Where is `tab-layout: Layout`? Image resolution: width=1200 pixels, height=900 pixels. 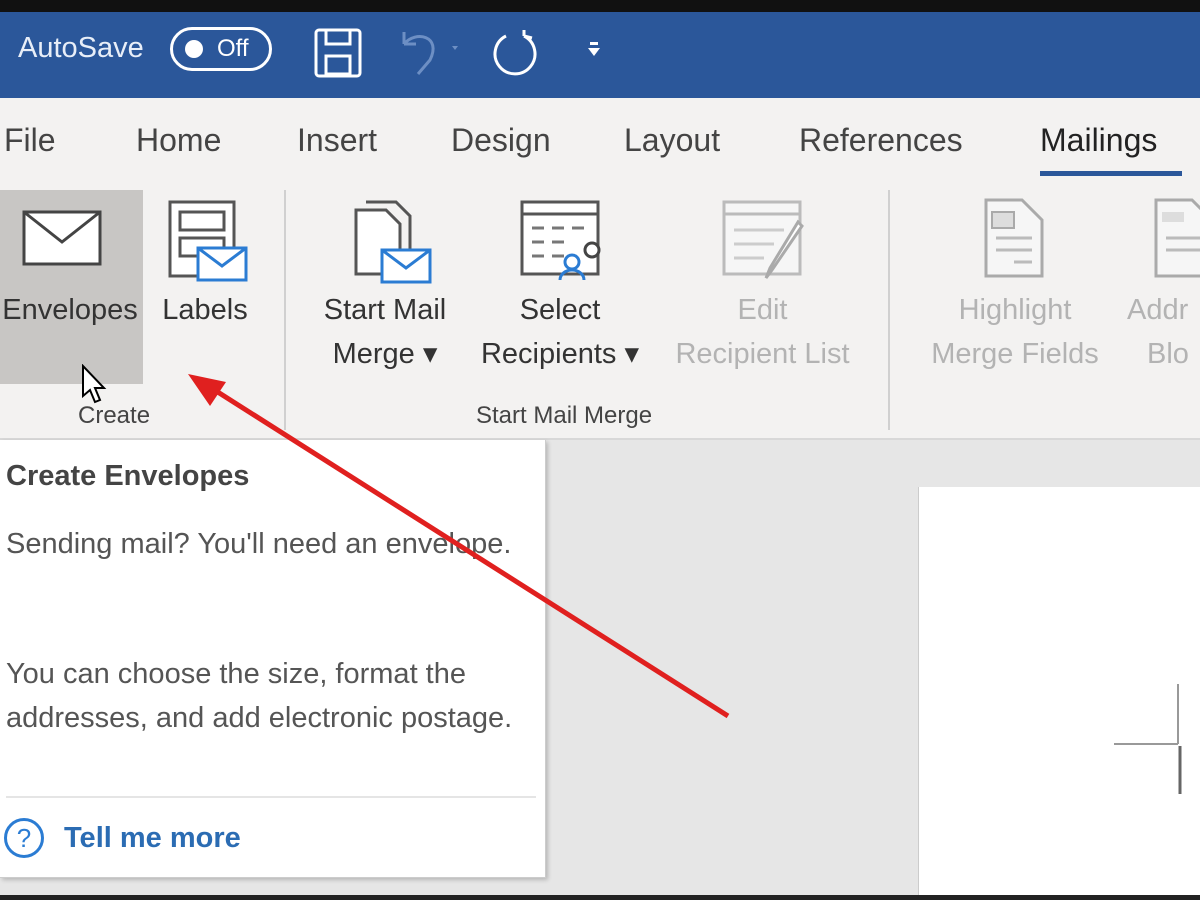
tab-layout: Layout is located at coordinates (672, 140).